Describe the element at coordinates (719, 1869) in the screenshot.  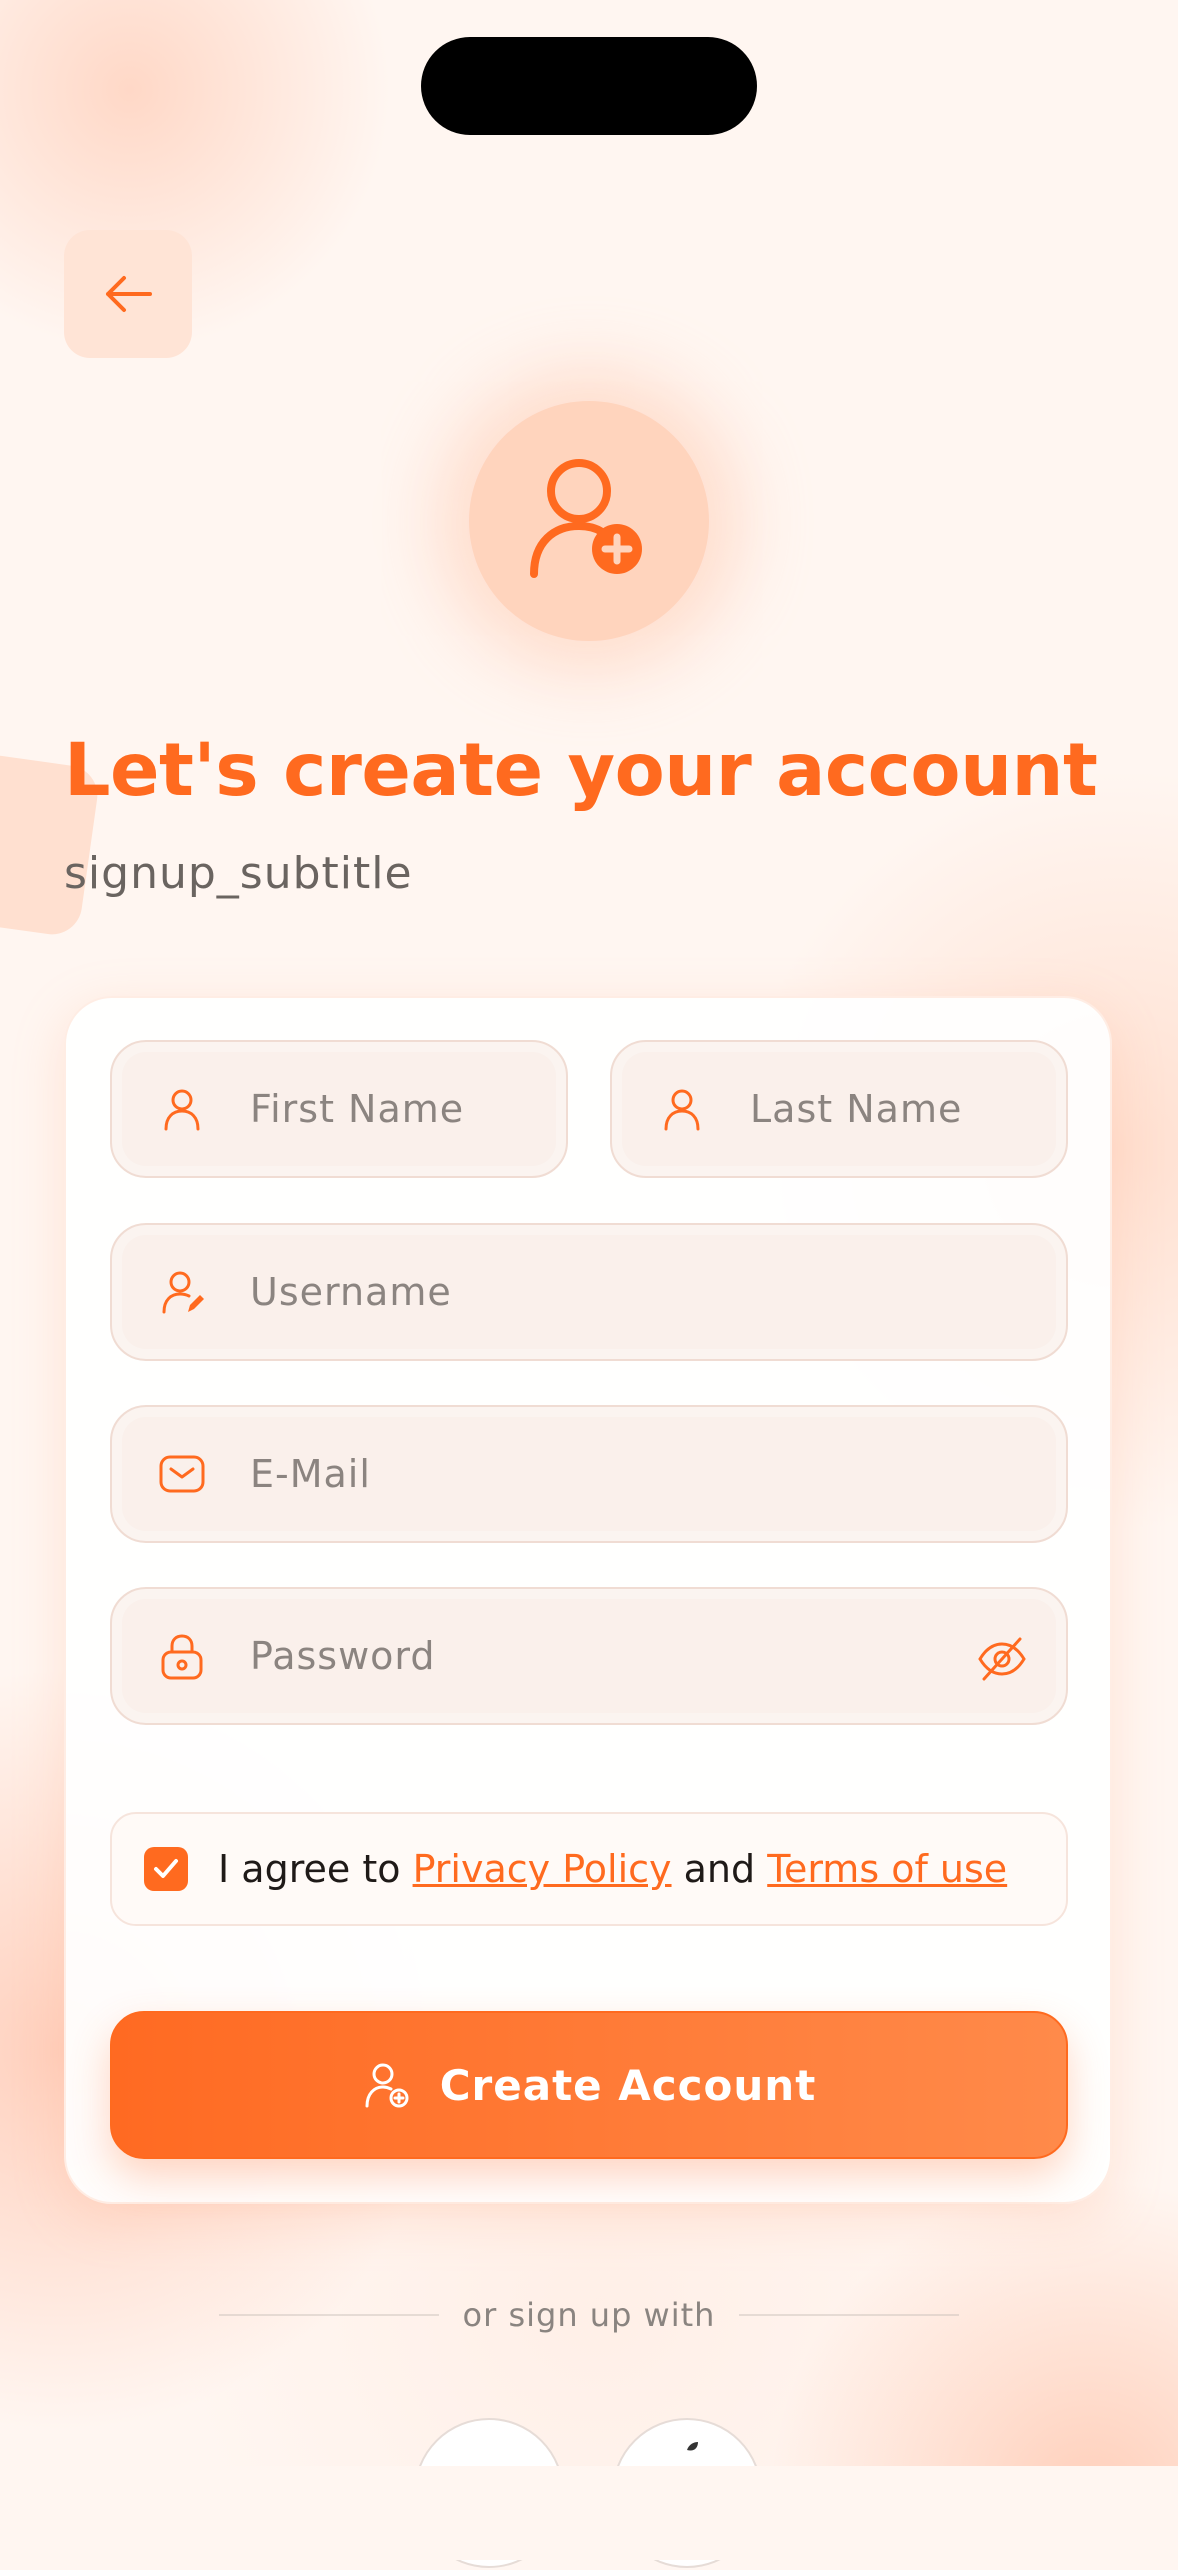
I see `agreement-middle: and` at that location.